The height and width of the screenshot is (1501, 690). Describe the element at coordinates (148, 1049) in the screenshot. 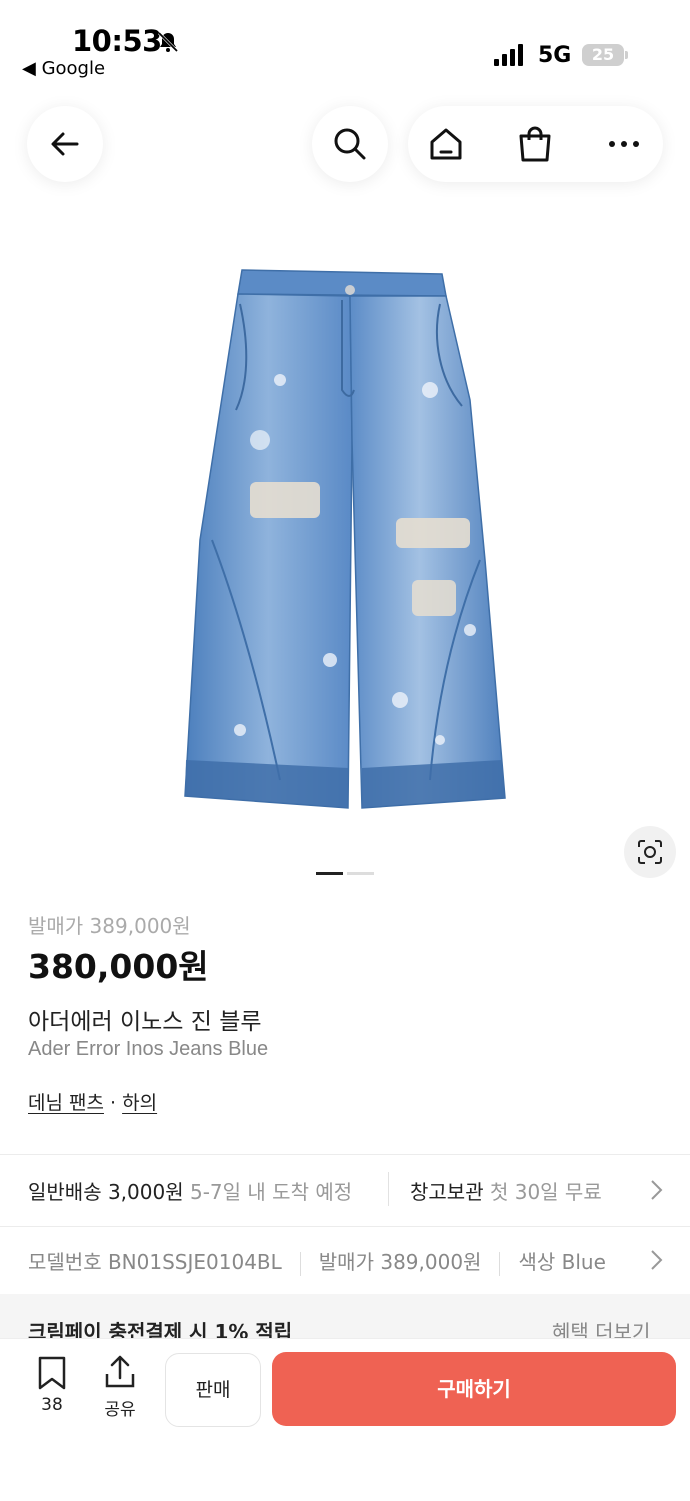

I see `product-name-en: Ader Error Inos Jeans Blue` at that location.